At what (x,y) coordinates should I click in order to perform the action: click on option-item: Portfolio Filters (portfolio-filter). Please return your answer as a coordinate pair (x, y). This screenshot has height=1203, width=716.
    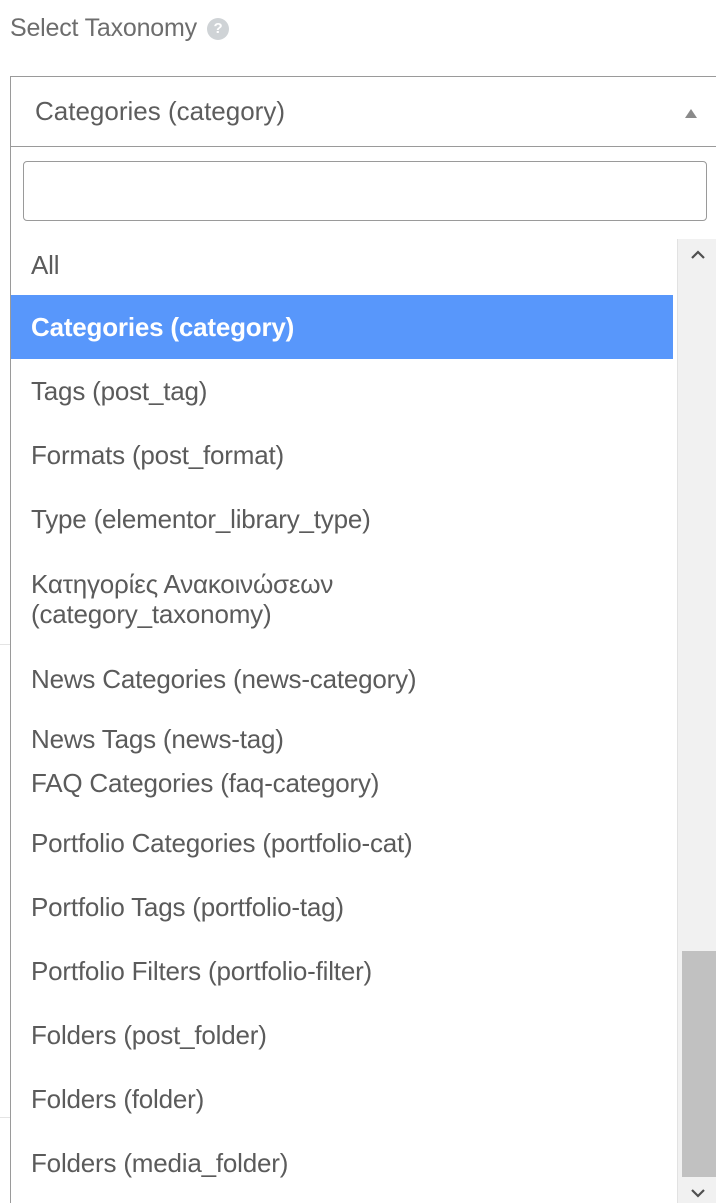
    Looking at the image, I should click on (342, 971).